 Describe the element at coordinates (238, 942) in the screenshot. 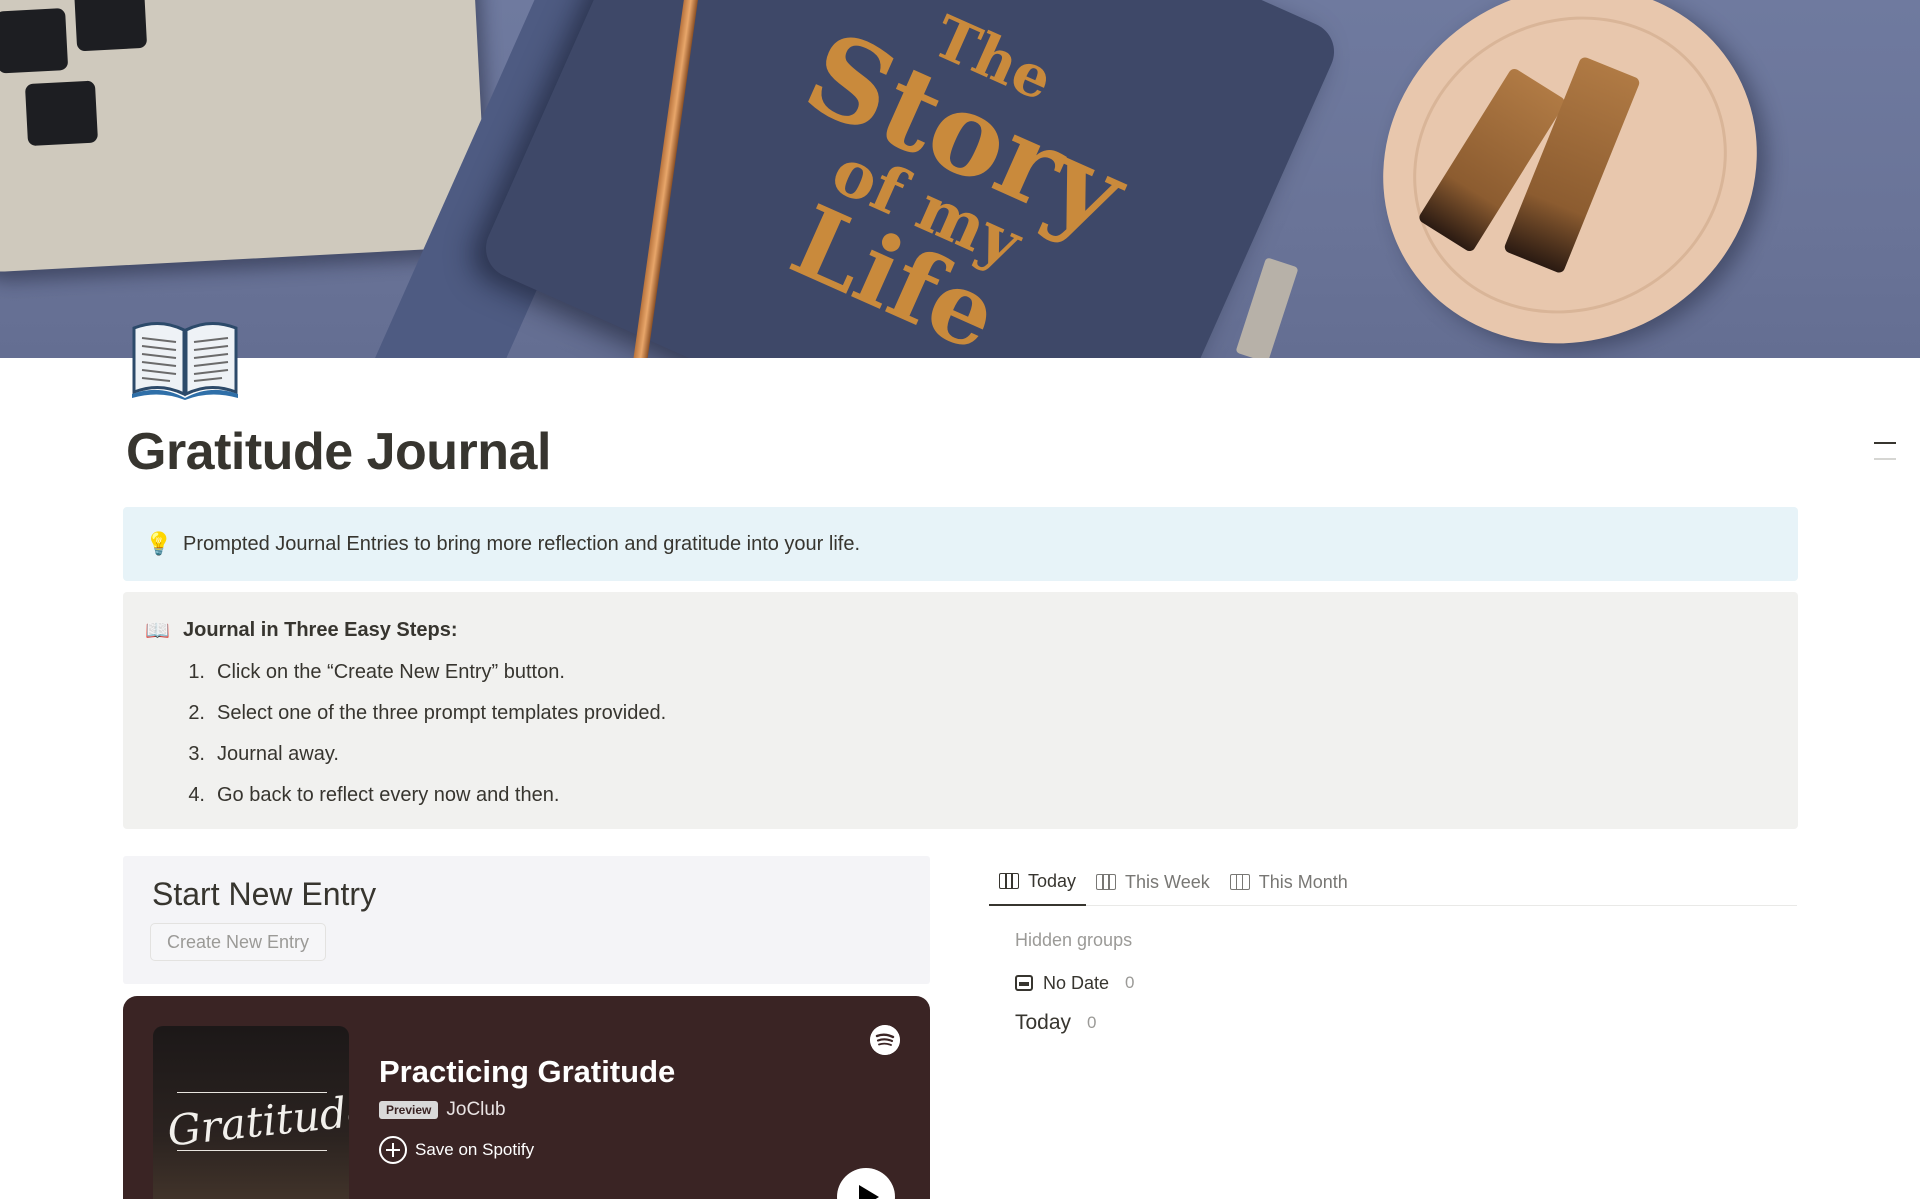

I see `create-new-entry-button: Create New Entry` at that location.